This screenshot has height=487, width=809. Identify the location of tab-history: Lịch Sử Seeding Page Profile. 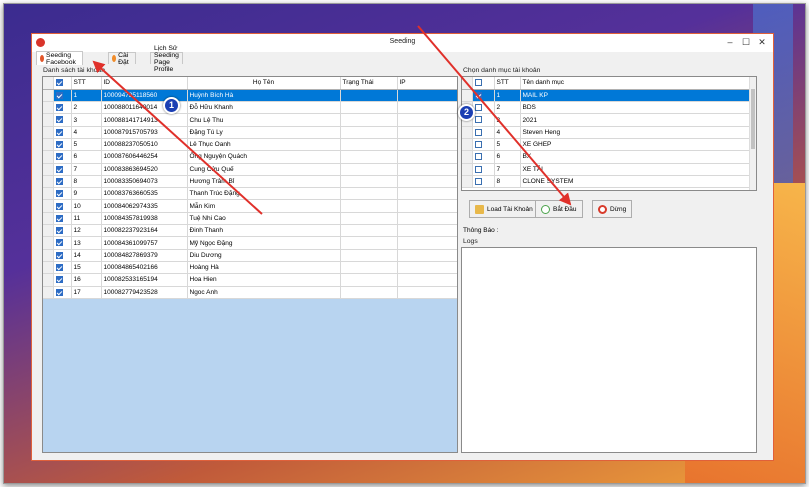
(166, 59).